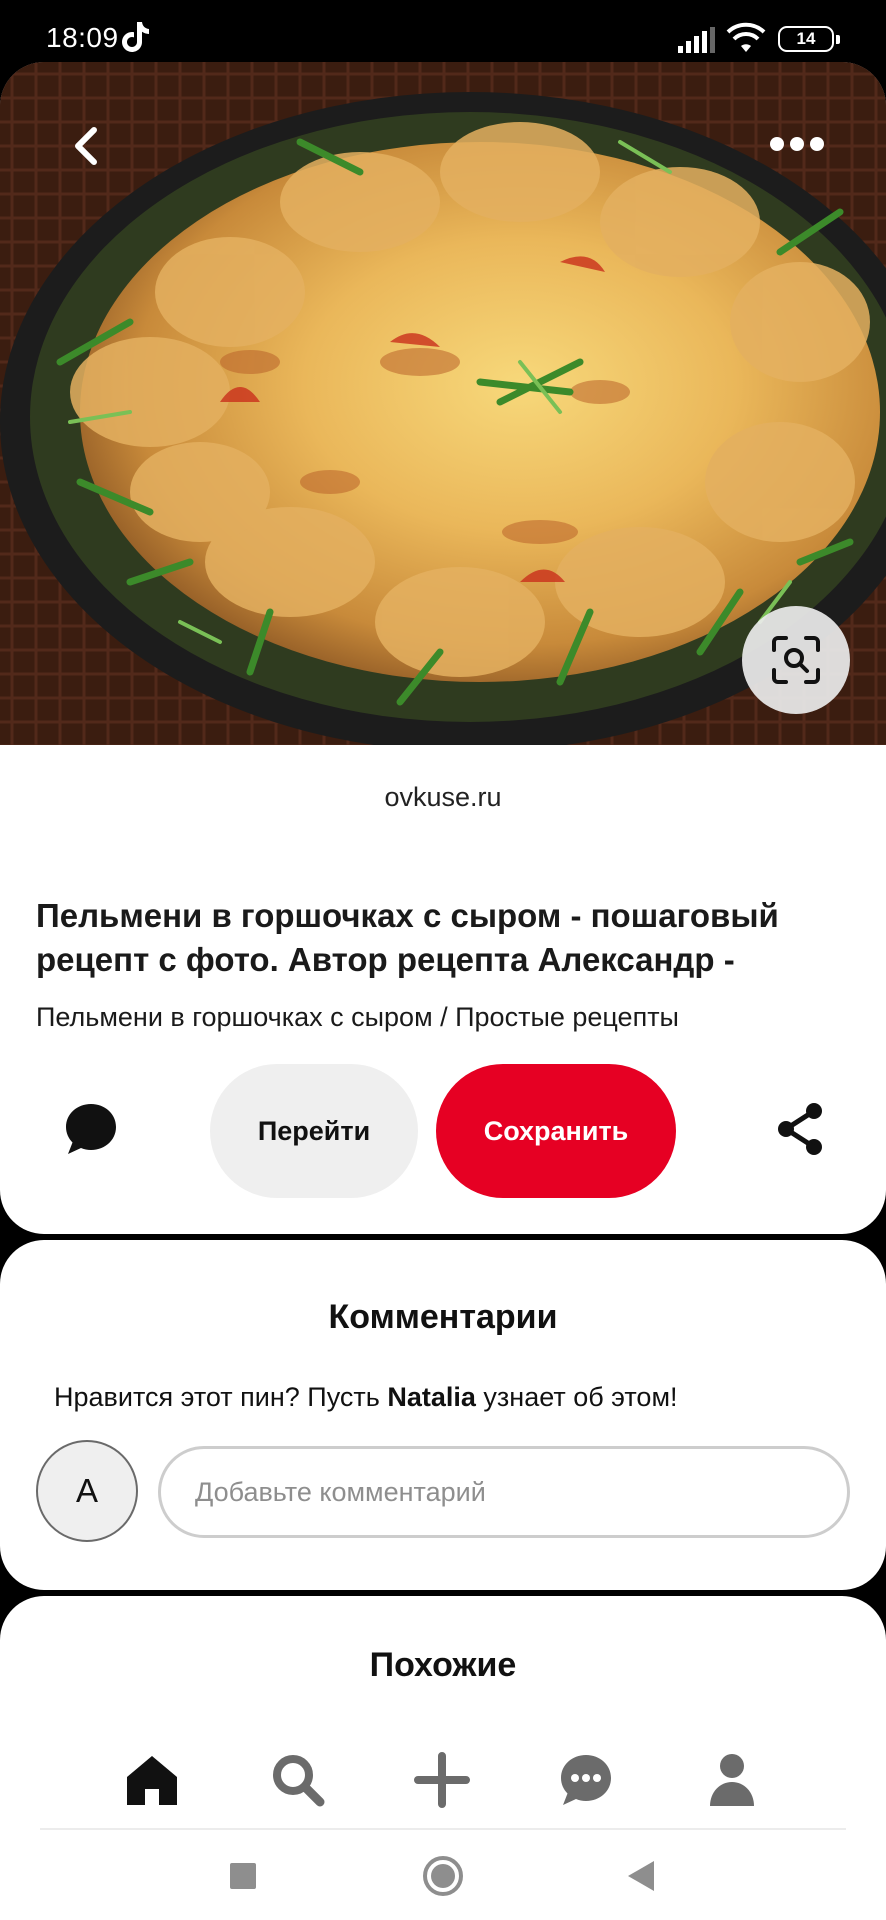 The height and width of the screenshot is (1920, 886). I want to click on back-button, so click(86, 146).